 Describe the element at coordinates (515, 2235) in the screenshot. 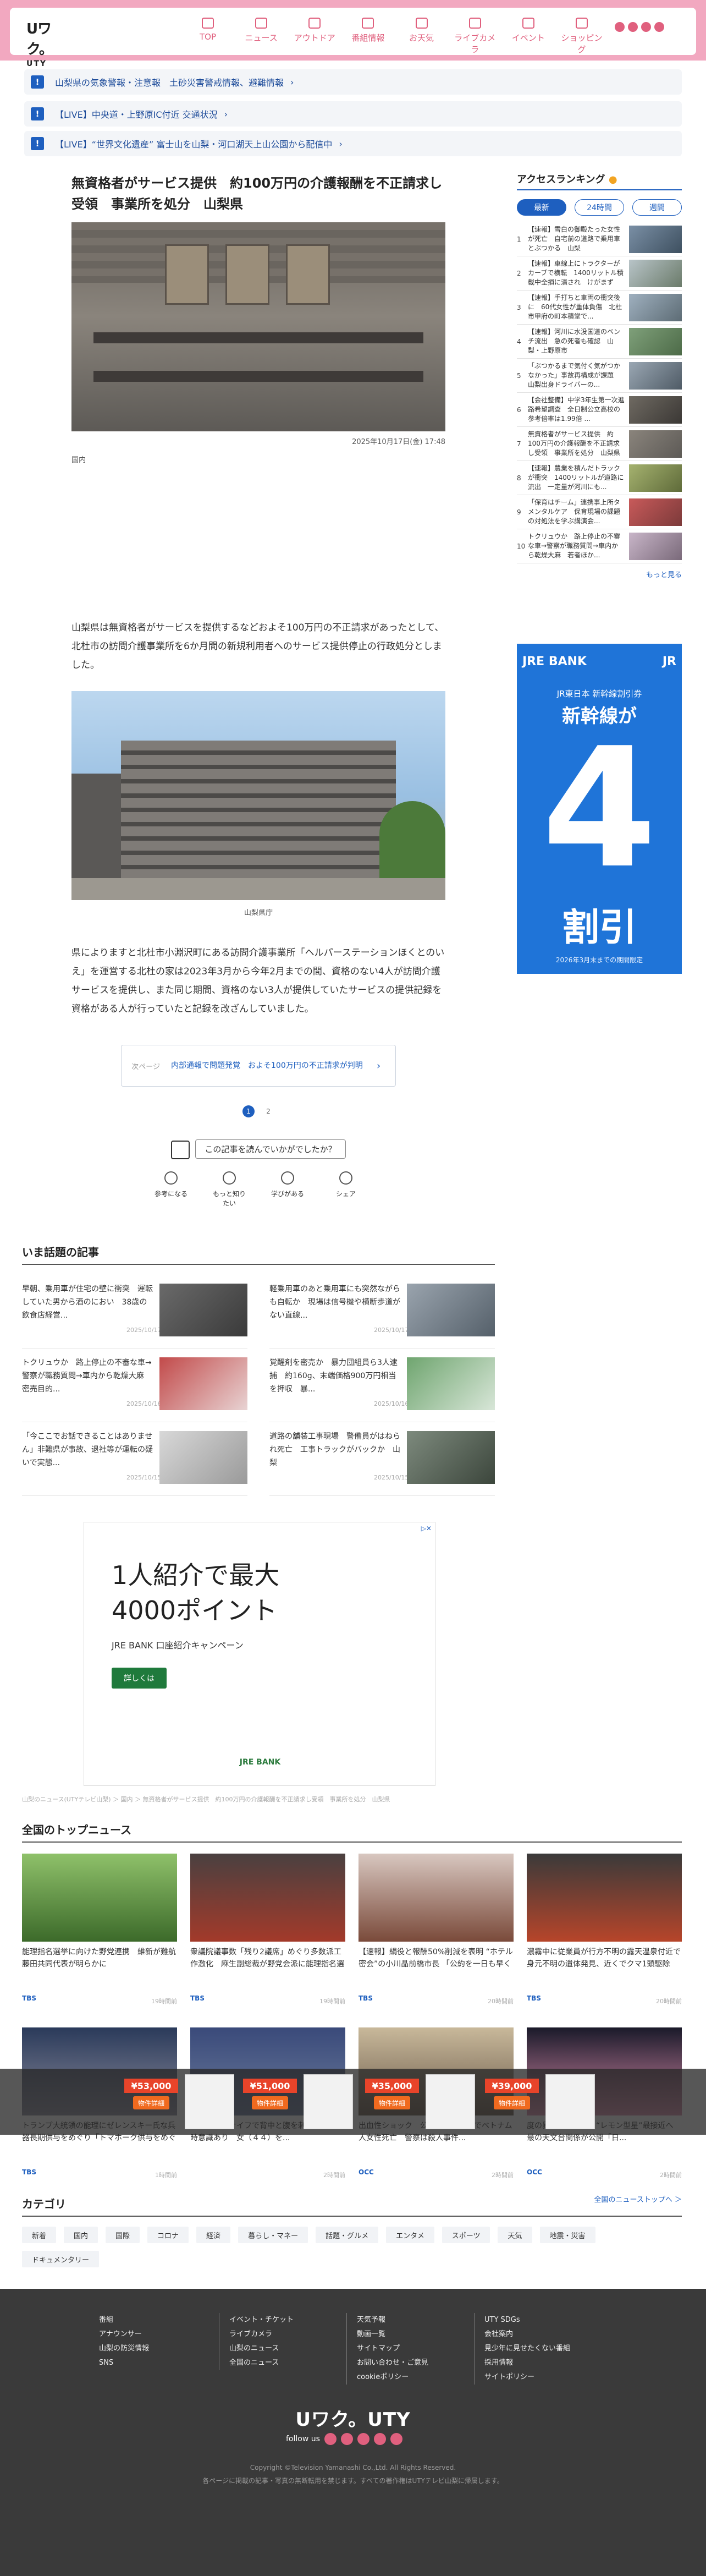

I see `category-weather: 天気` at that location.